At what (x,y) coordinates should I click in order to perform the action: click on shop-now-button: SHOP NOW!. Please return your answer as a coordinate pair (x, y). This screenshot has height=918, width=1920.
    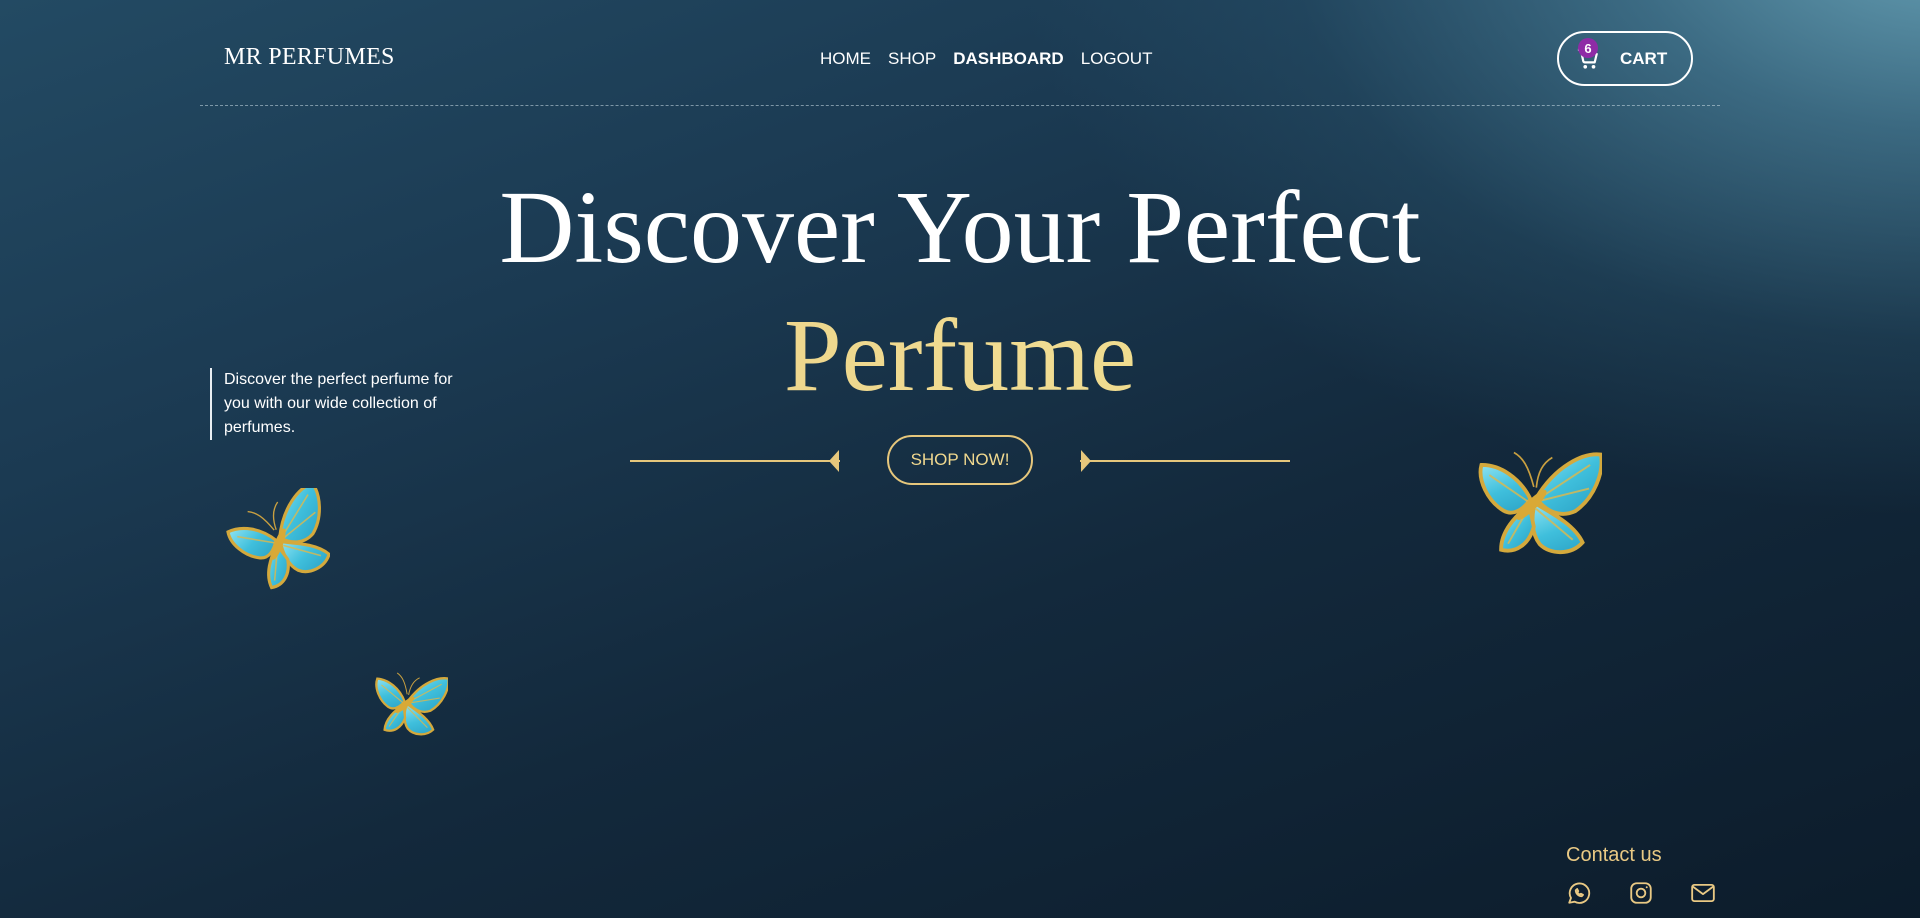
    Looking at the image, I should click on (960, 460).